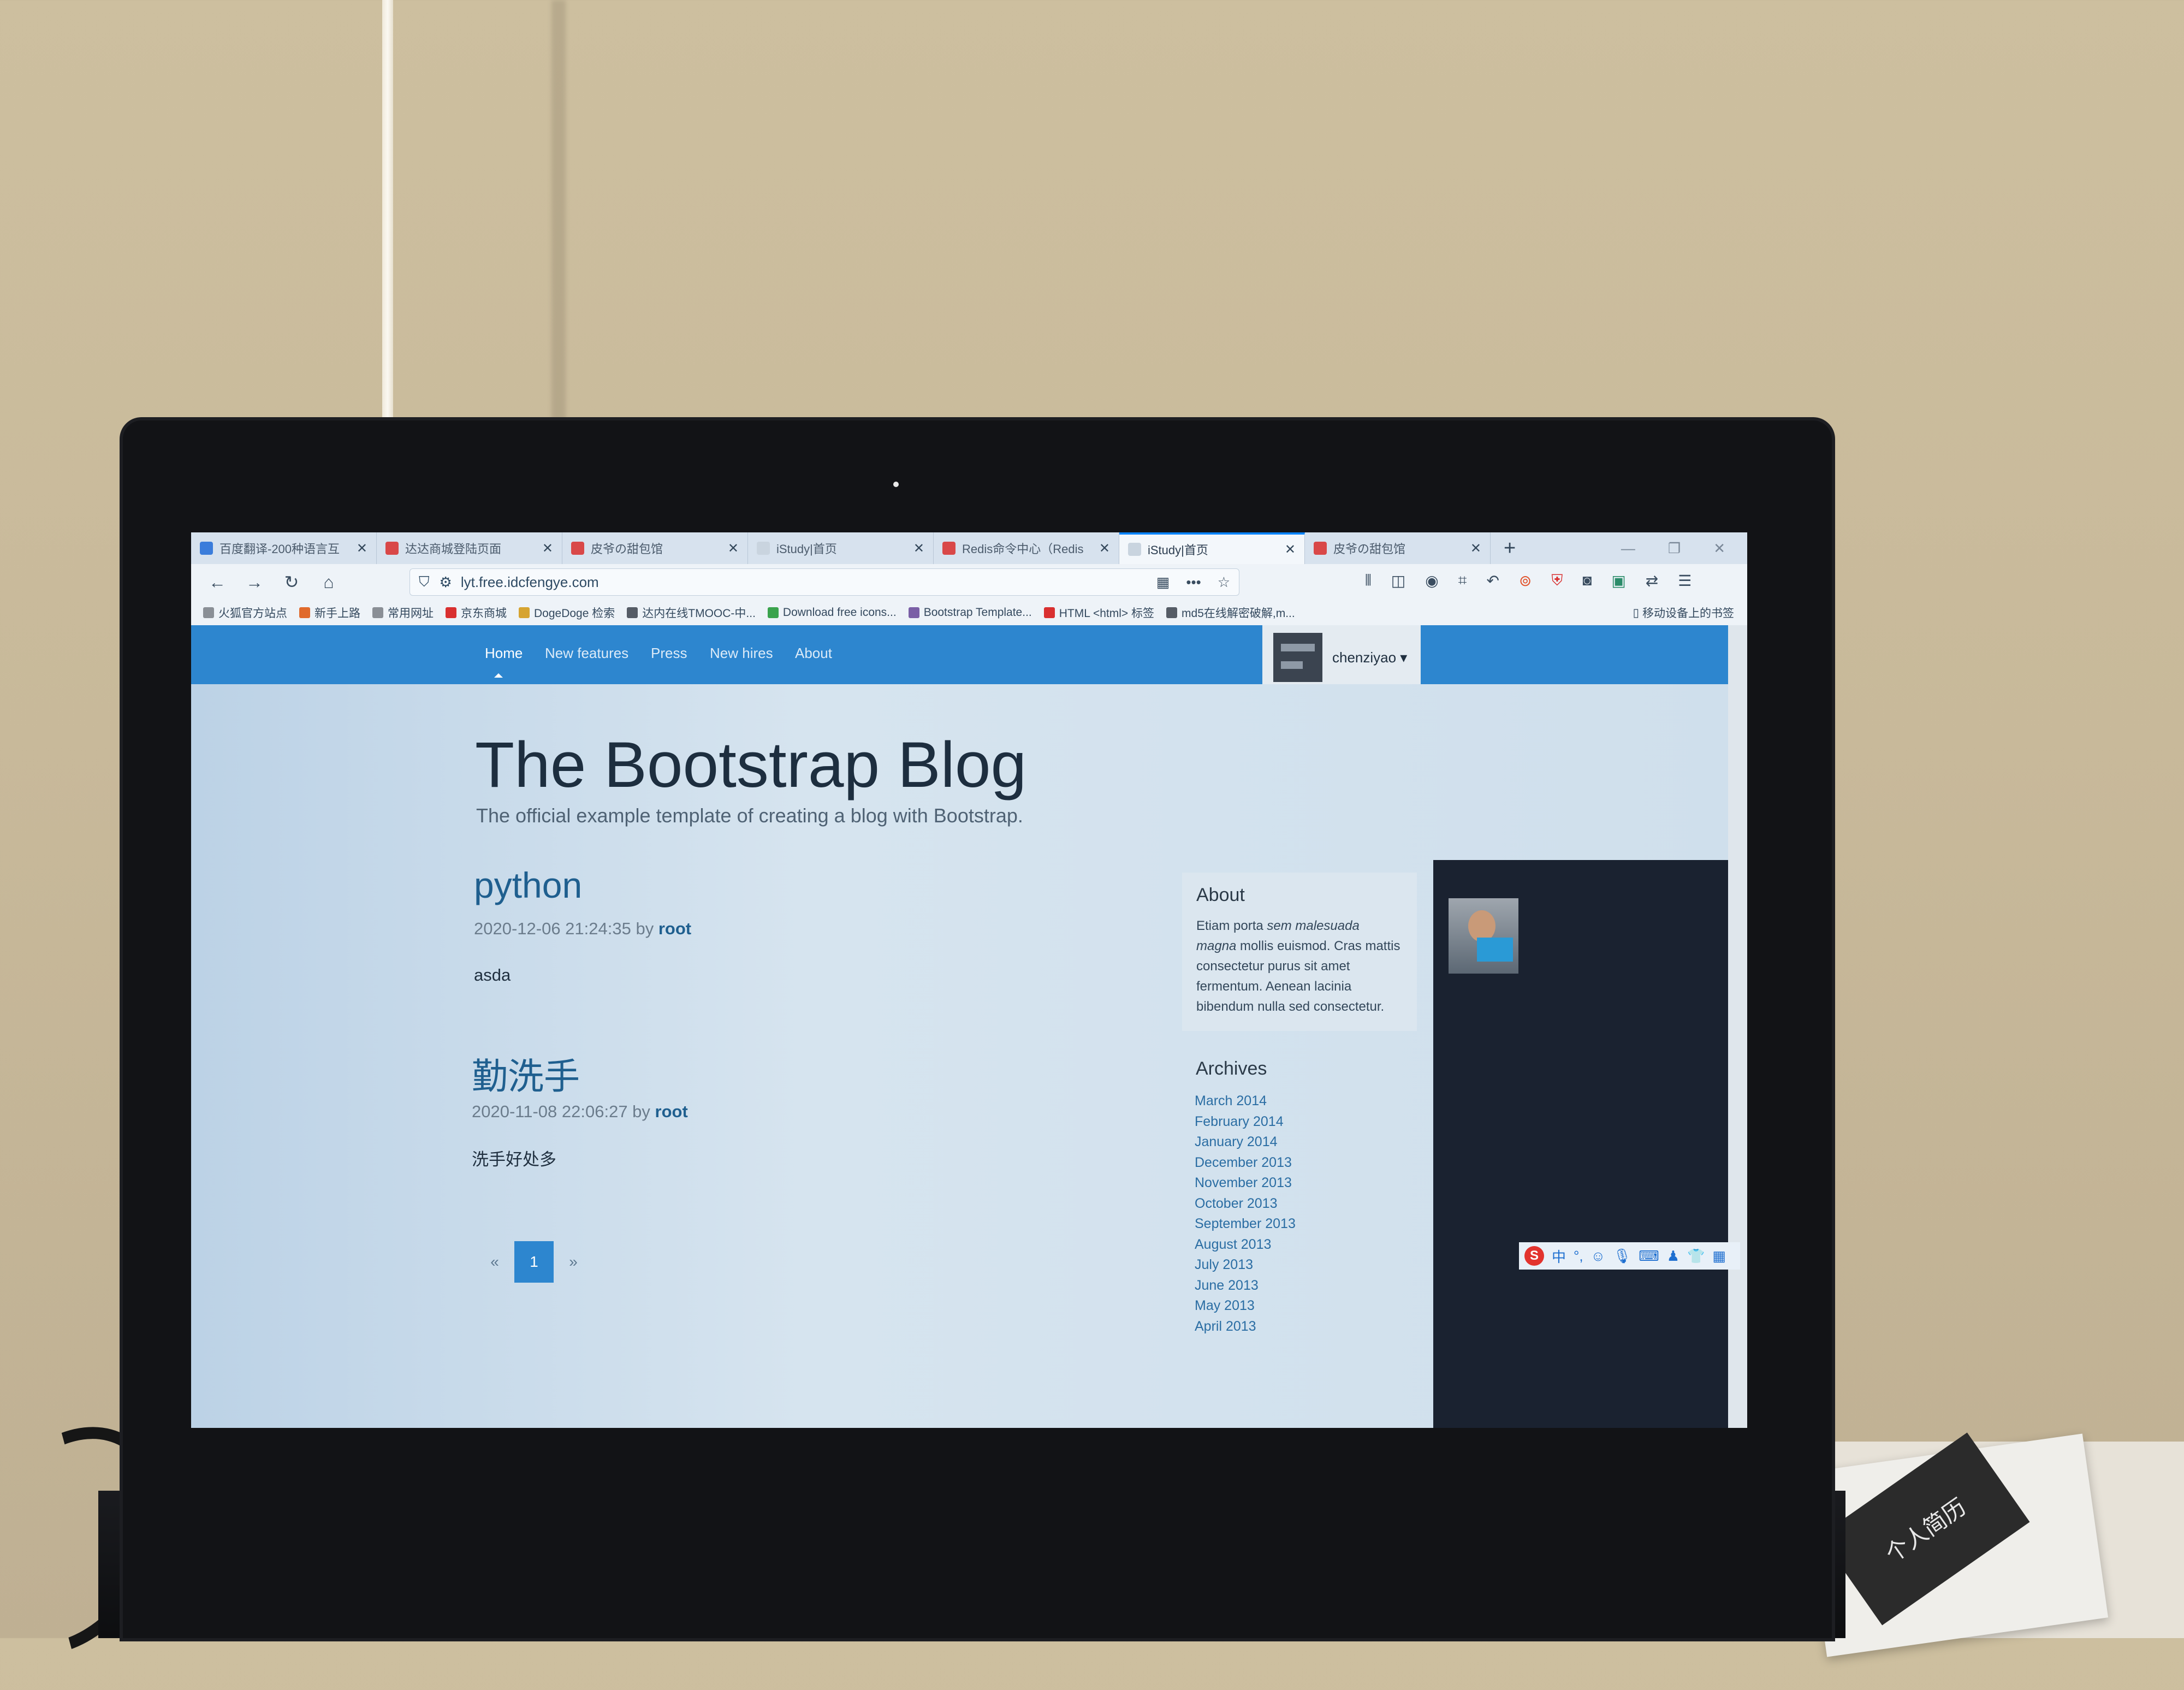  What do you see at coordinates (1245, 1306) in the screenshot?
I see `archive-link: May 2013` at bounding box center [1245, 1306].